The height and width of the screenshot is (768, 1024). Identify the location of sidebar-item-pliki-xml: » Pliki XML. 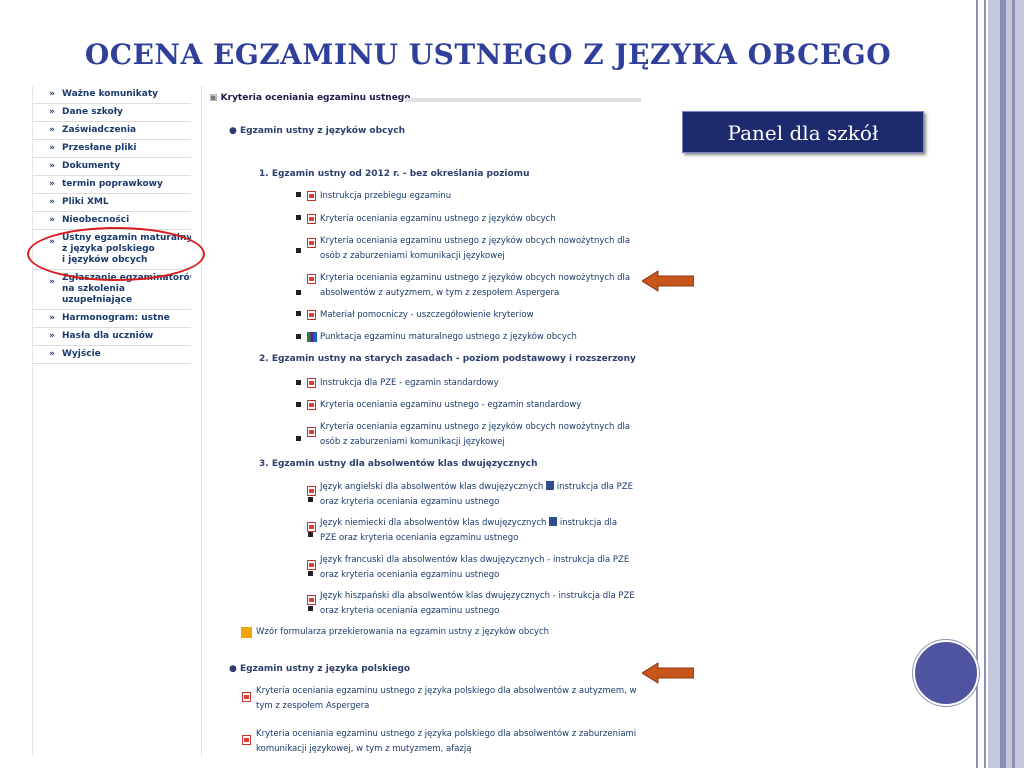
(112, 203).